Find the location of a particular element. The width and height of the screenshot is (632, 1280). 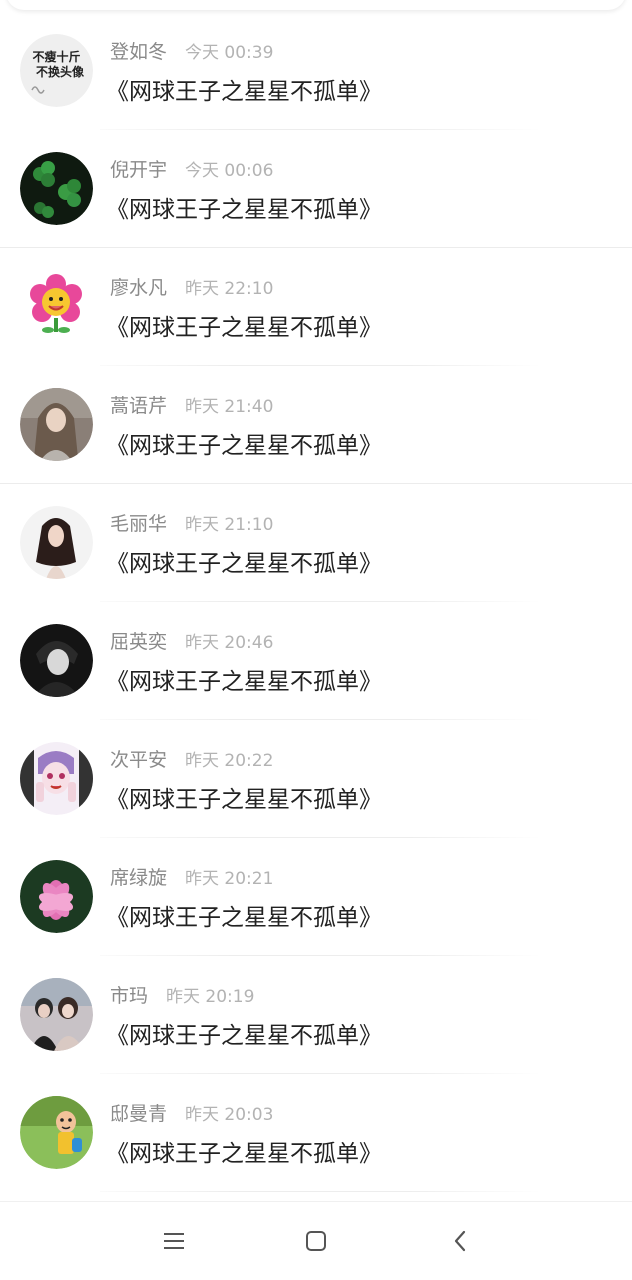

dark-anime-avatar-icon is located at coordinates (56, 660).